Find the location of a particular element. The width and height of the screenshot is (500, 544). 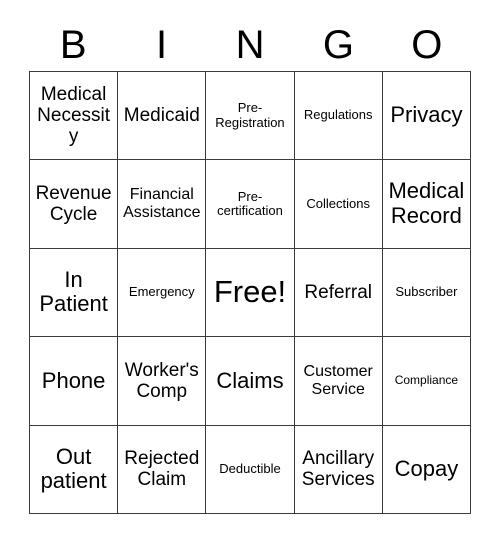

bingo-cell-r3c2: Emergency is located at coordinates (162, 293).